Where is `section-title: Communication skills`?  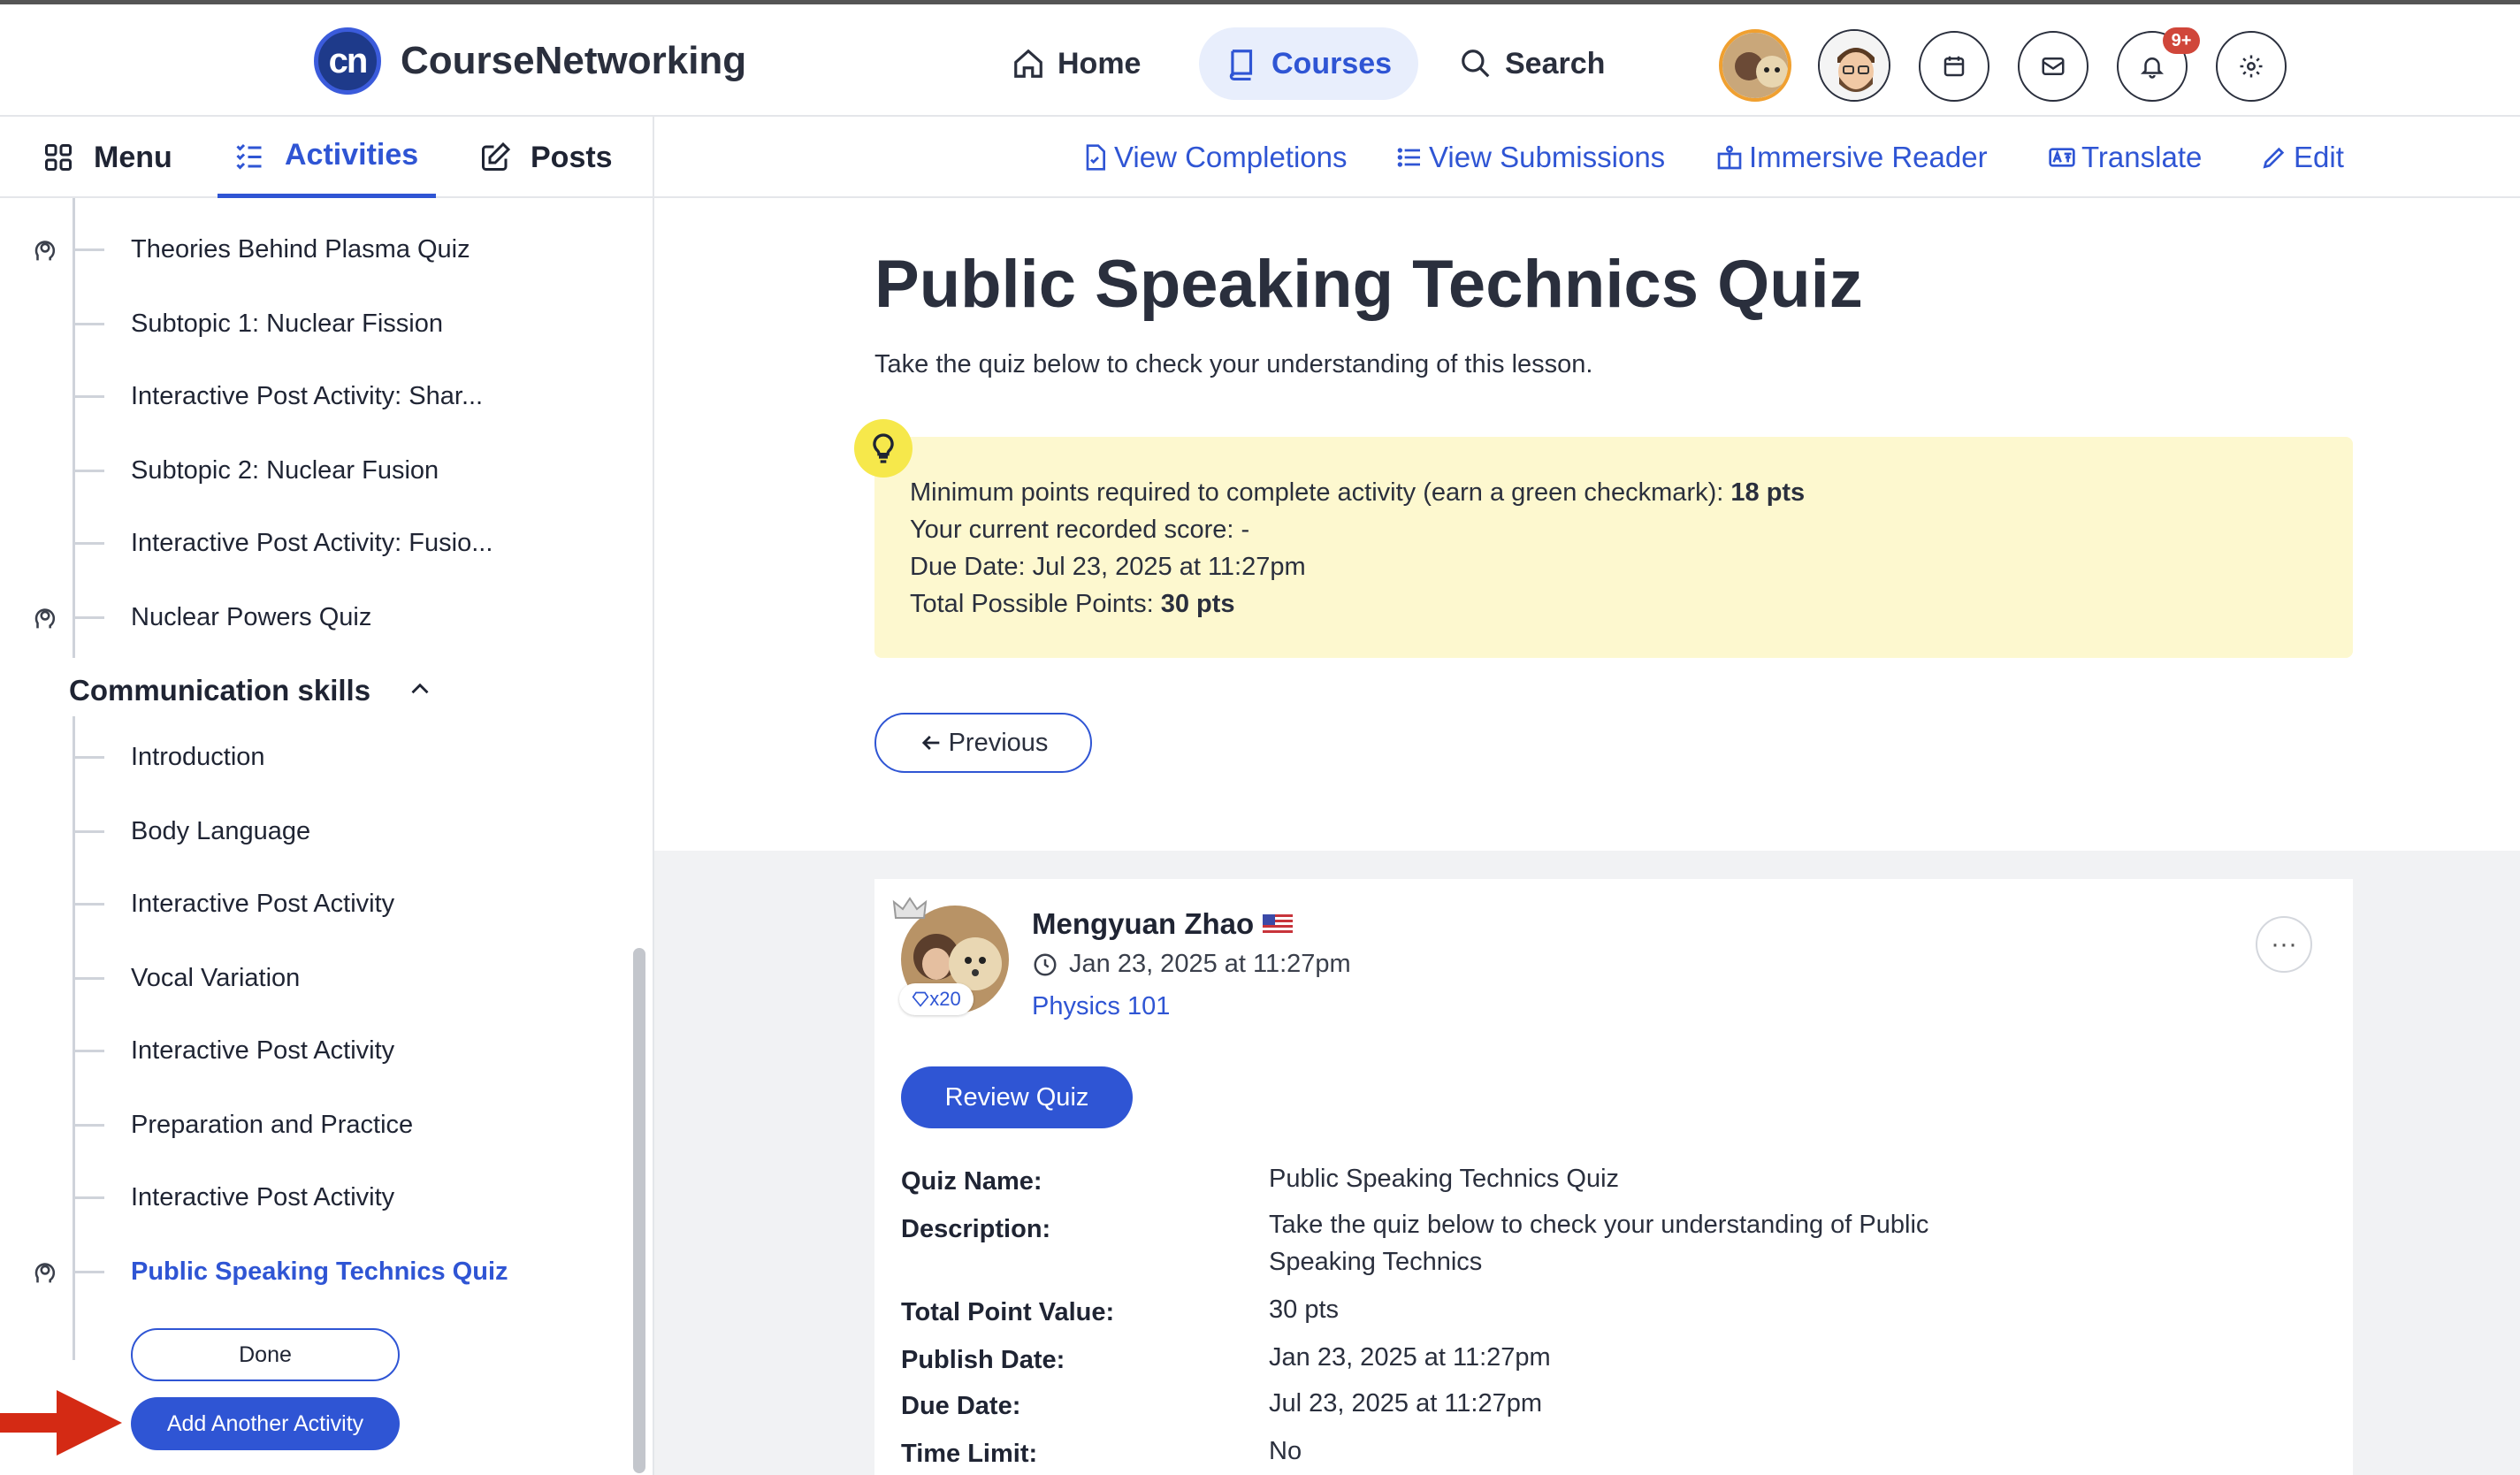
section-title: Communication skills is located at coordinates (219, 690).